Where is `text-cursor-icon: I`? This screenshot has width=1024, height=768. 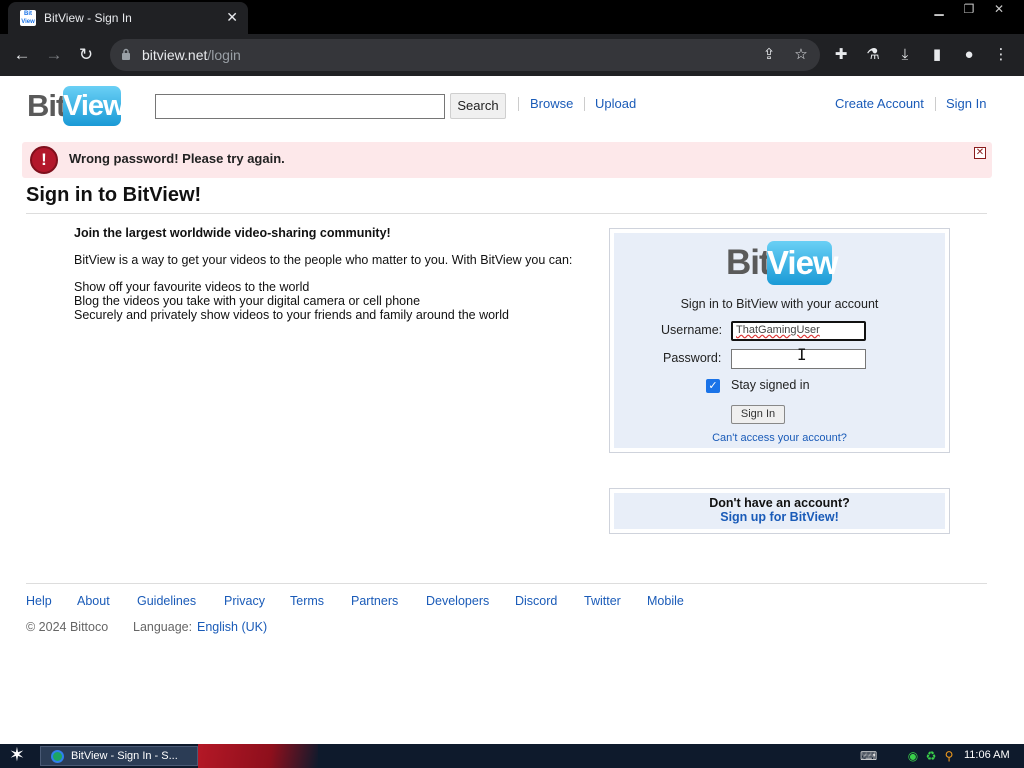 text-cursor-icon: I is located at coordinates (802, 354).